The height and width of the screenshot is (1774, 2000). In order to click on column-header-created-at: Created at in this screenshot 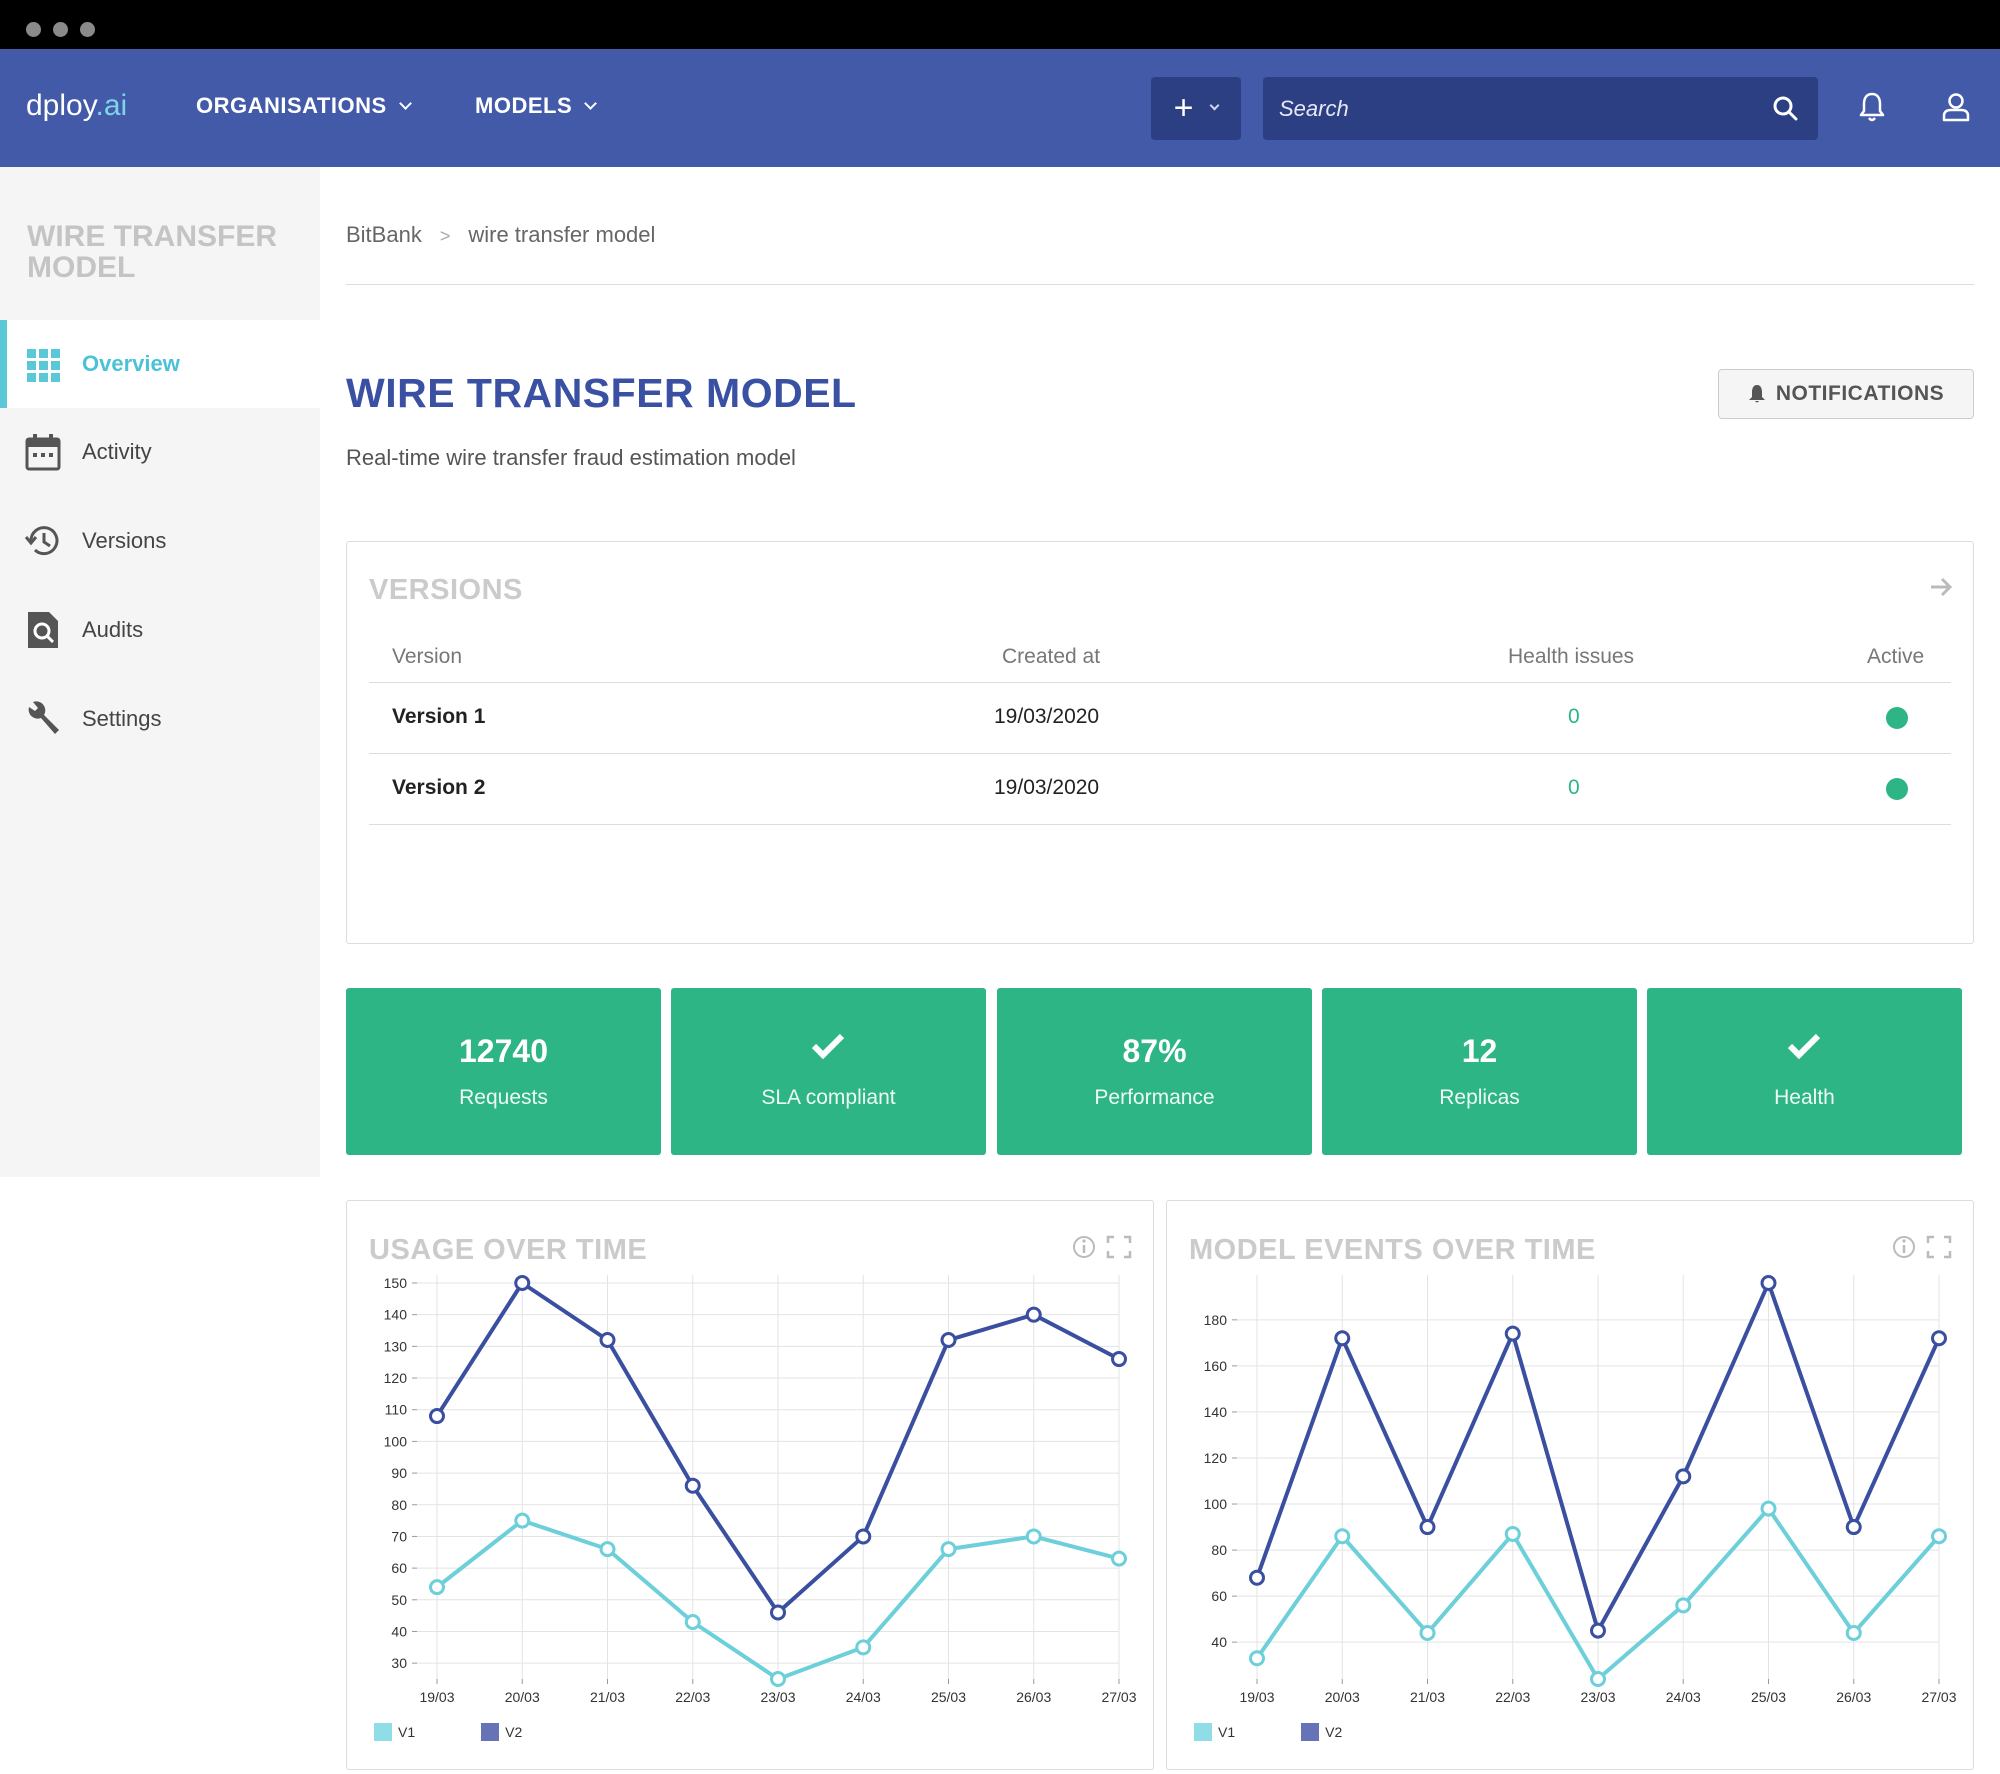, I will do `click(1051, 656)`.